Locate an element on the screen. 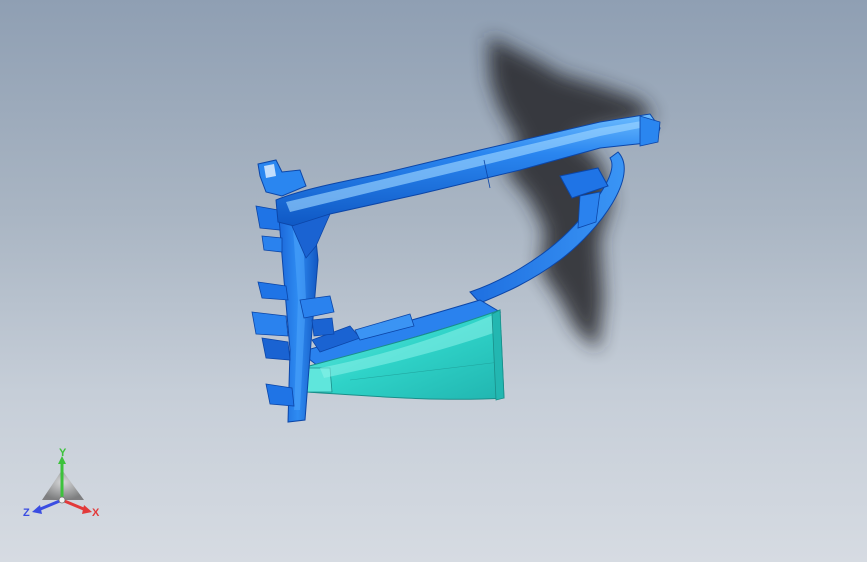  x-axis-arrow is located at coordinates (87, 509).